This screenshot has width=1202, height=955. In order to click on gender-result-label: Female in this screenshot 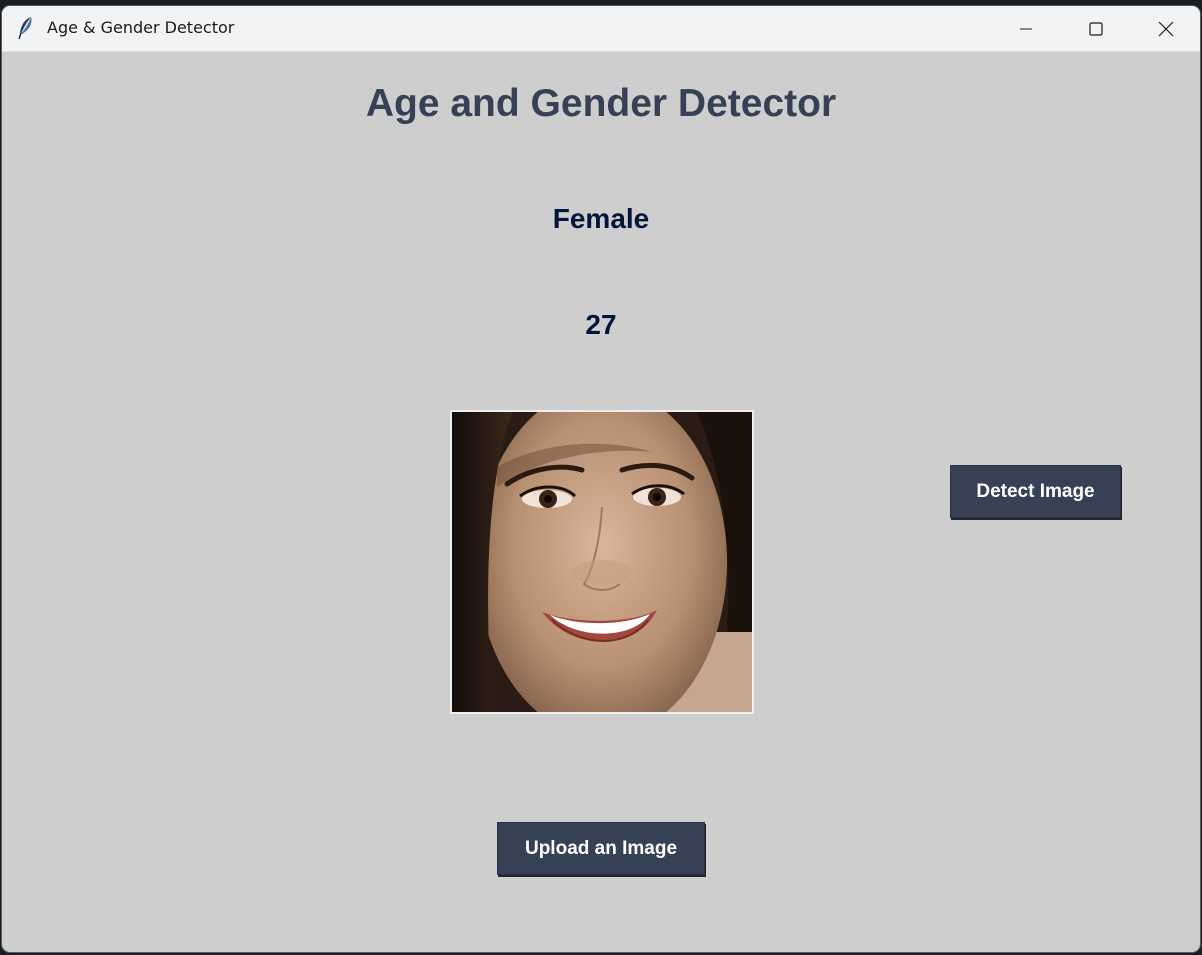, I will do `click(601, 218)`.